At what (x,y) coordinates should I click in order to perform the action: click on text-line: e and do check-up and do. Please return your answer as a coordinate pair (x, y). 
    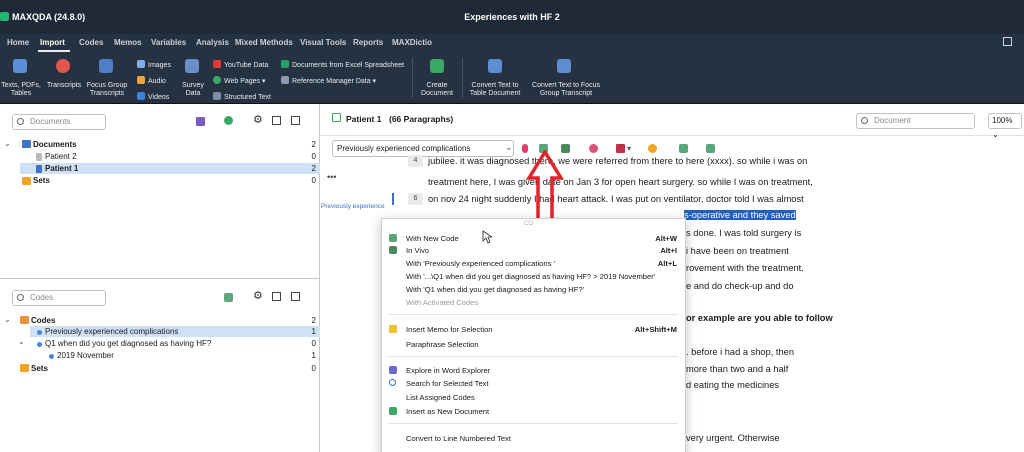
    Looking at the image, I should click on (740, 286).